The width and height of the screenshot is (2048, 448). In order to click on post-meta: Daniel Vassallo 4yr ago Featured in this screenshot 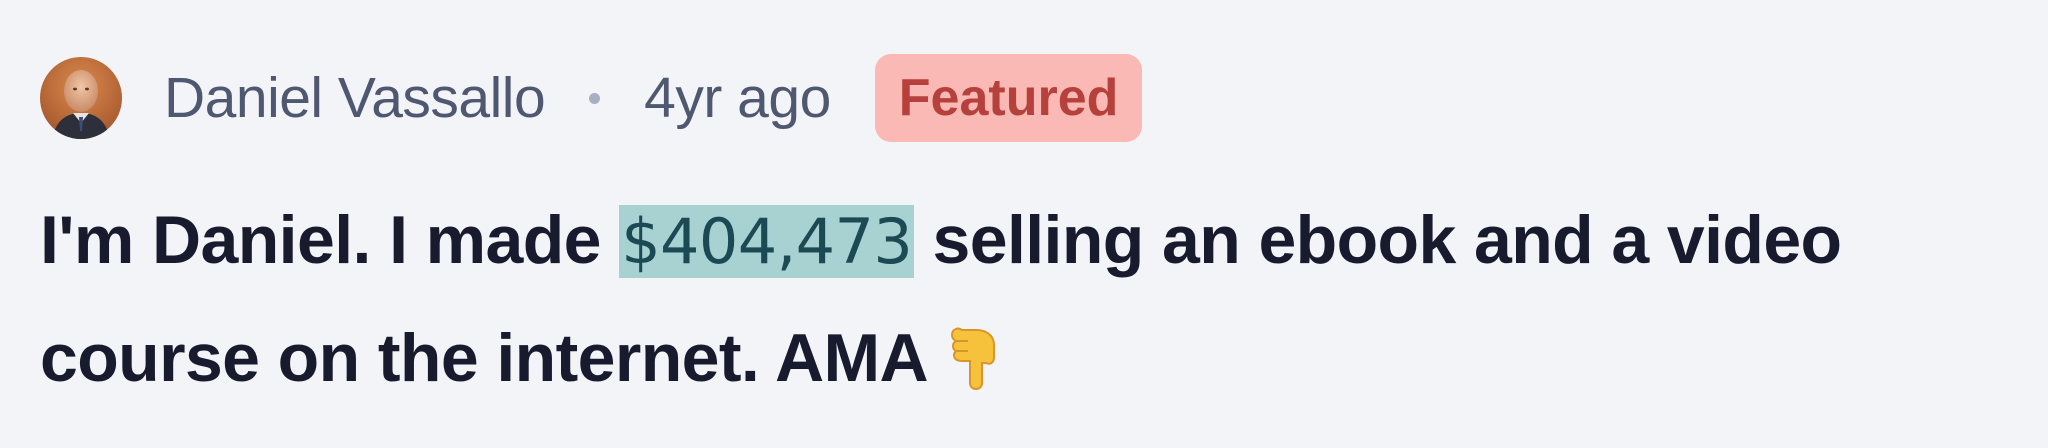, I will do `click(591, 98)`.